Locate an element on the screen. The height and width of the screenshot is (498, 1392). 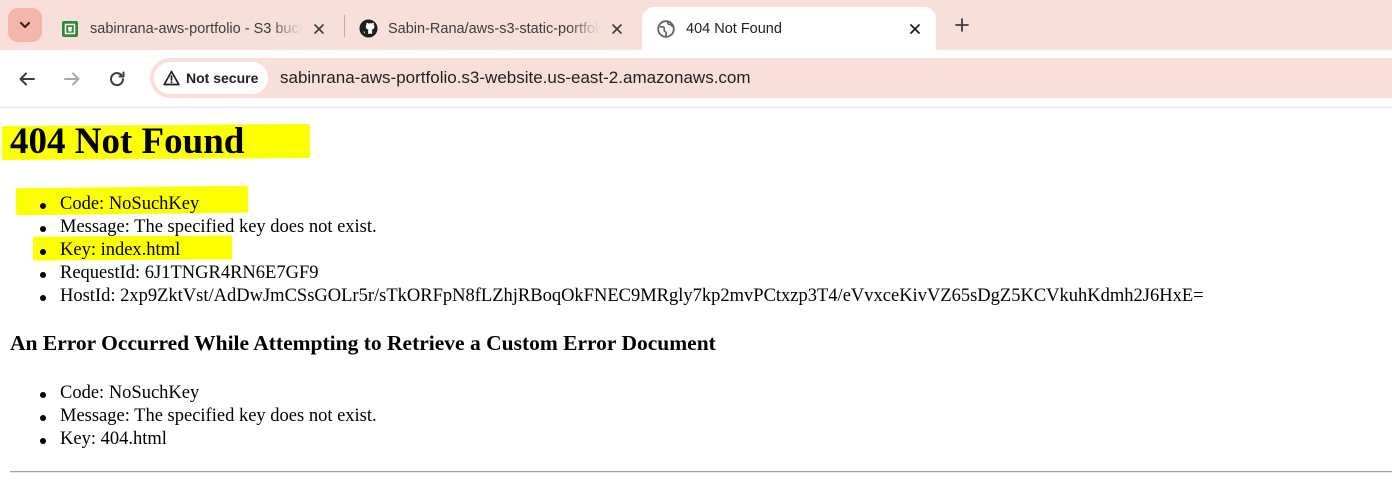
reload-icon is located at coordinates (117, 79).